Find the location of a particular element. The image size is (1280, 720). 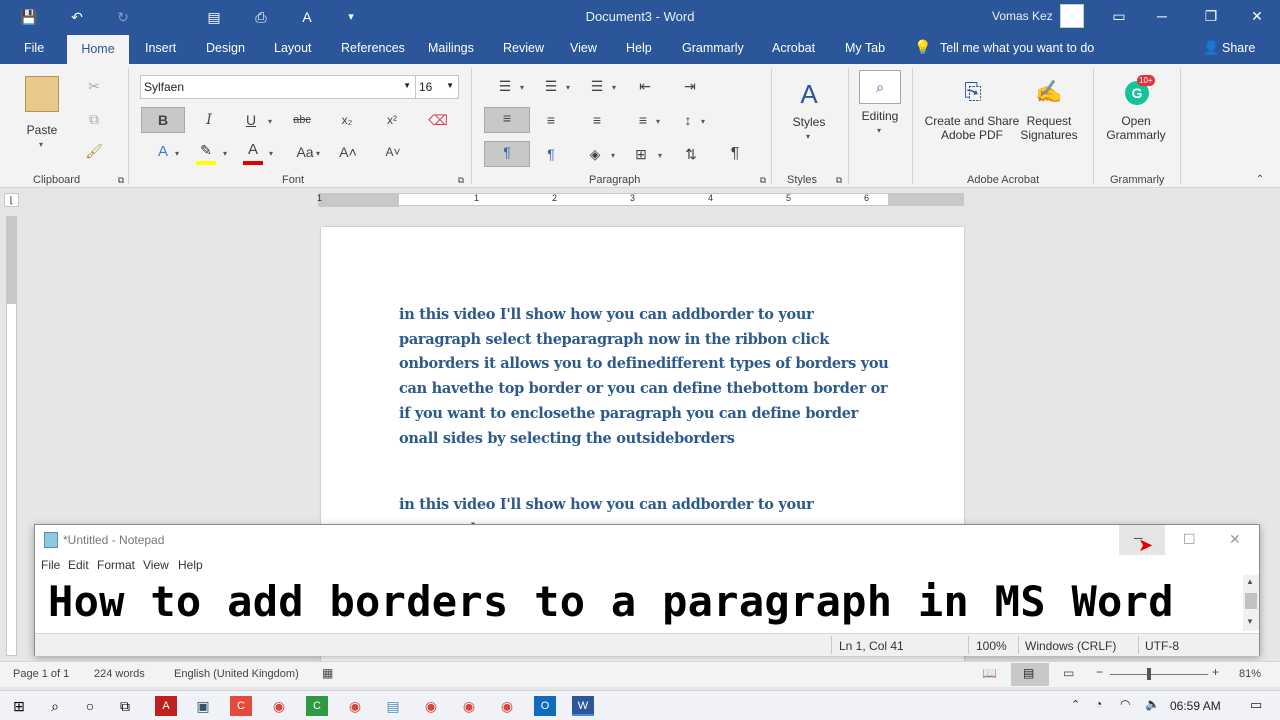

subscript-button: x₂ is located at coordinates (347, 121).